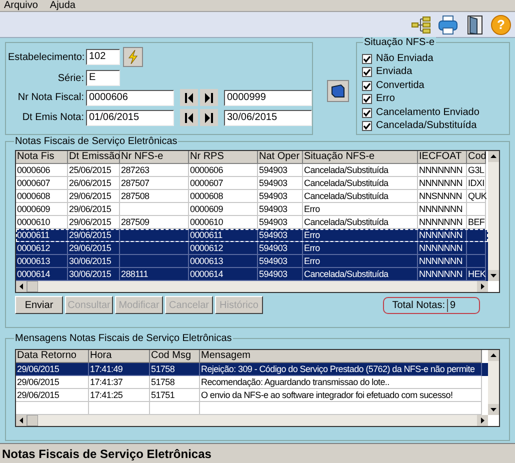 This screenshot has width=515, height=463. I want to click on input-field: E, so click(103, 78).